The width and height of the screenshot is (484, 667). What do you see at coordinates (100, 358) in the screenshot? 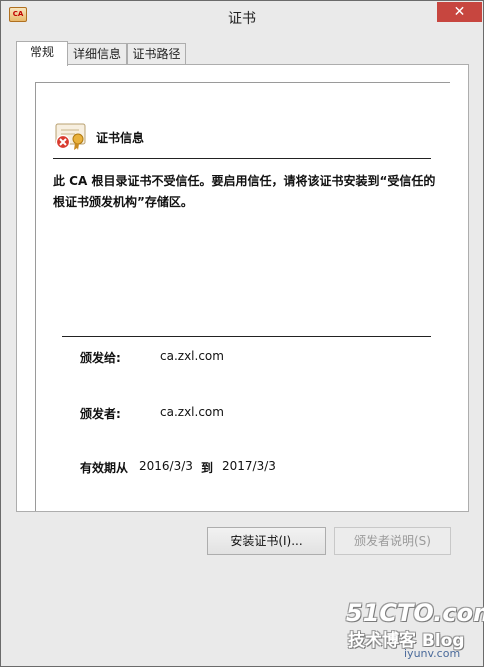
I see `issued-to-label: 颁发给:` at bounding box center [100, 358].